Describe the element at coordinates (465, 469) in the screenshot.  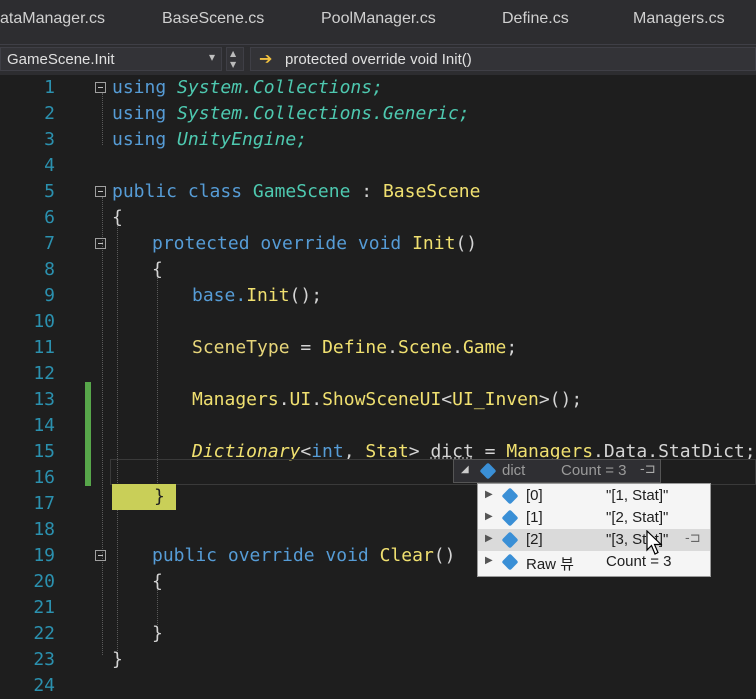
I see `expand-triangle-icon: ◢` at that location.